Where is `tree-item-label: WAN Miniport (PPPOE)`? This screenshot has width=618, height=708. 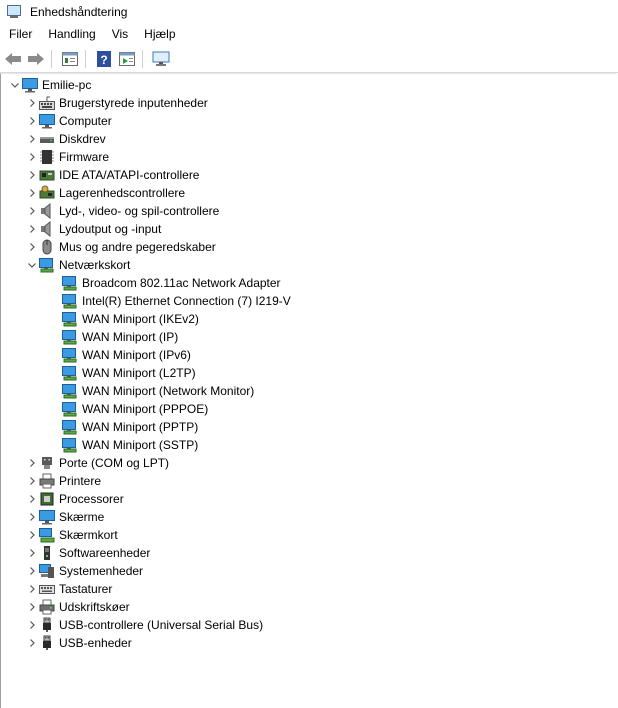
tree-item-label: WAN Miniport (PPPOE) is located at coordinates (145, 409).